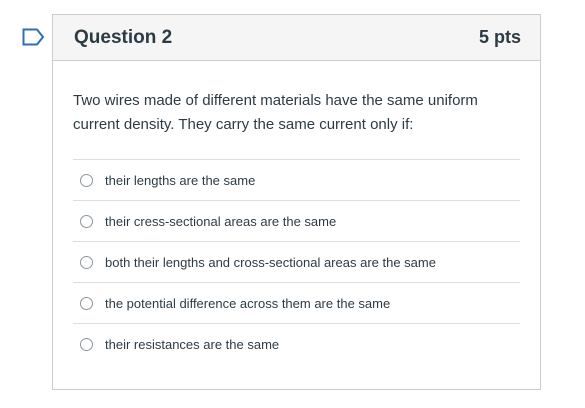 This screenshot has height=408, width=585. Describe the element at coordinates (296, 344) in the screenshot. I see `answer-option: their resistances are the same` at that location.